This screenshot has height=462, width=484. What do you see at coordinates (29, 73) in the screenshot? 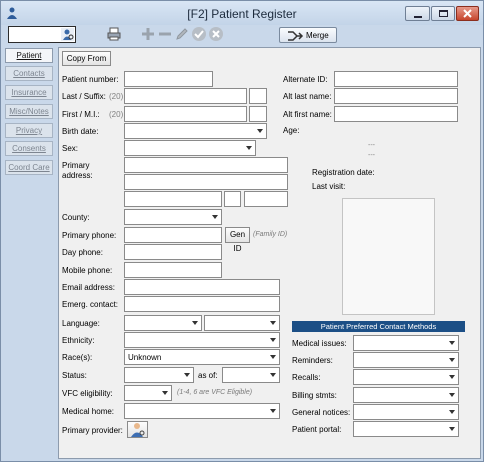
I see `tab-contacts: Contacts` at bounding box center [29, 73].